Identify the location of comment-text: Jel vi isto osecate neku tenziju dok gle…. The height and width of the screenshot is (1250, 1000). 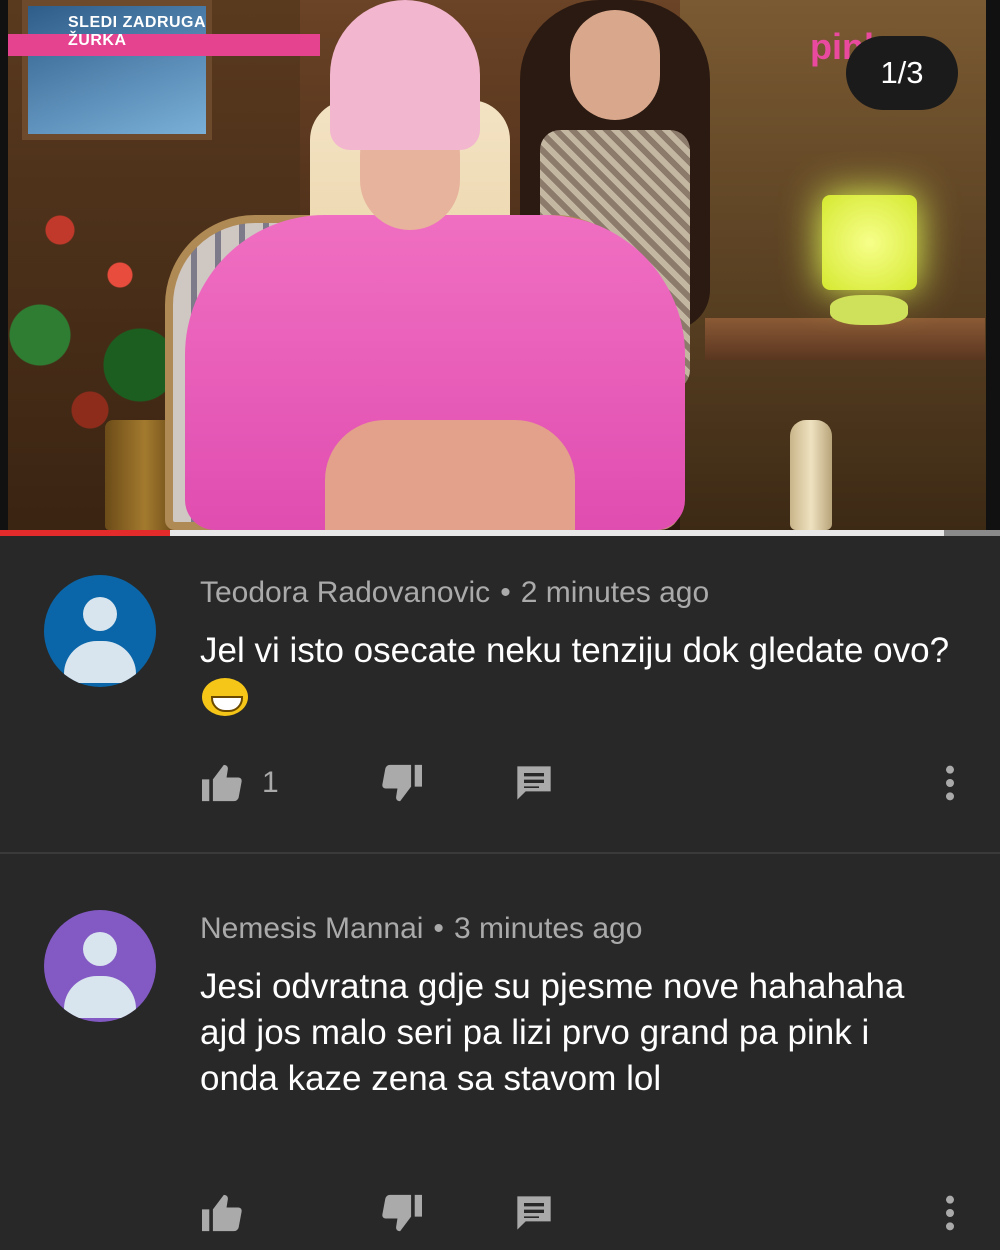
(580, 674).